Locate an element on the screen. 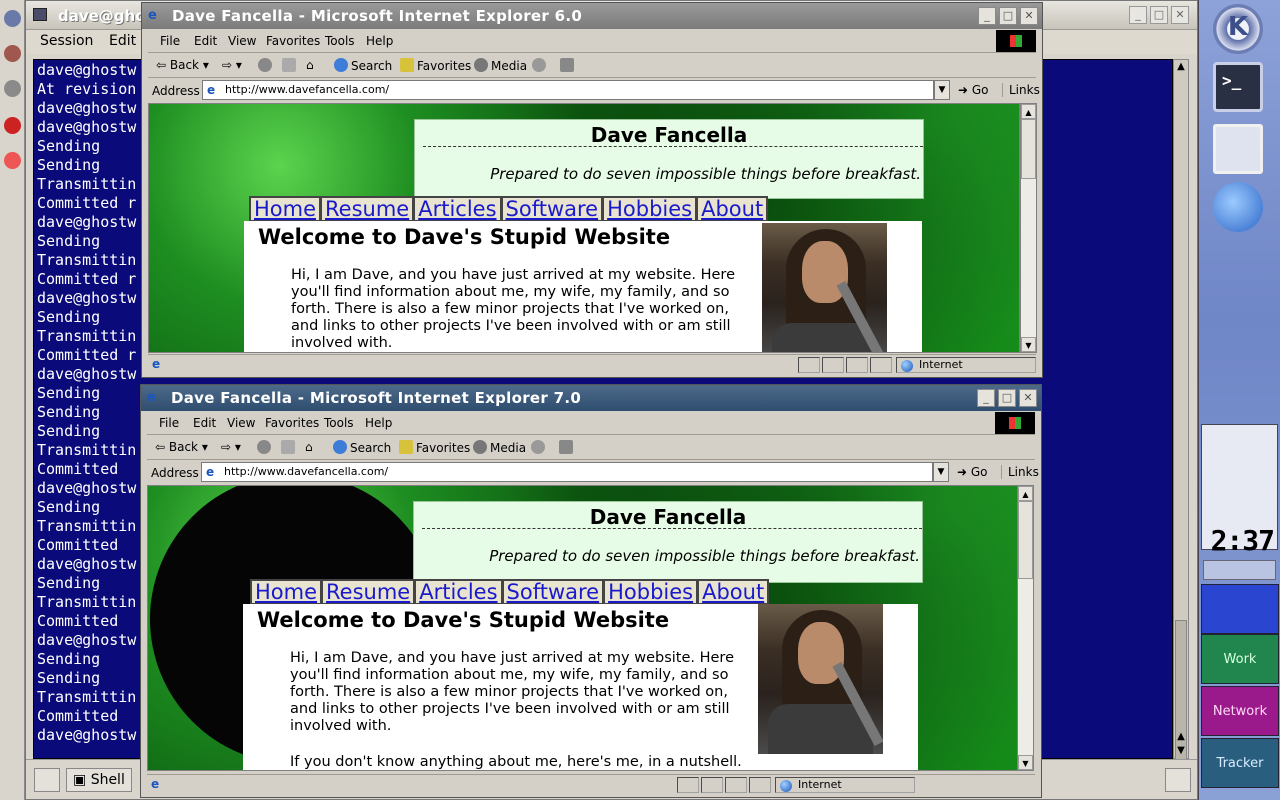 The width and height of the screenshot is (1280, 800). desktop-tracker: Tracker is located at coordinates (1240, 763).